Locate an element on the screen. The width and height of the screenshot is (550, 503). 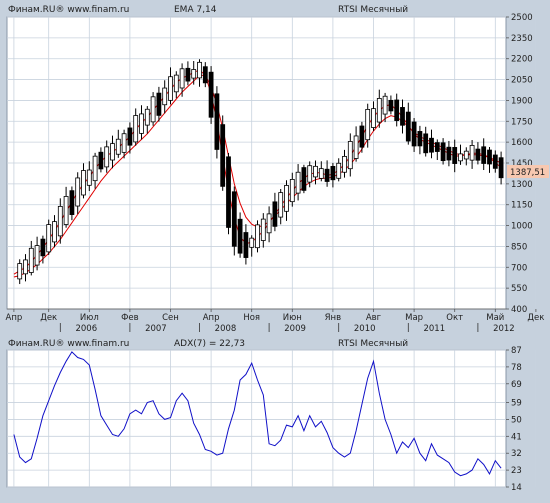
adx-y-tick-label: 41 is located at coordinates (516, 437).